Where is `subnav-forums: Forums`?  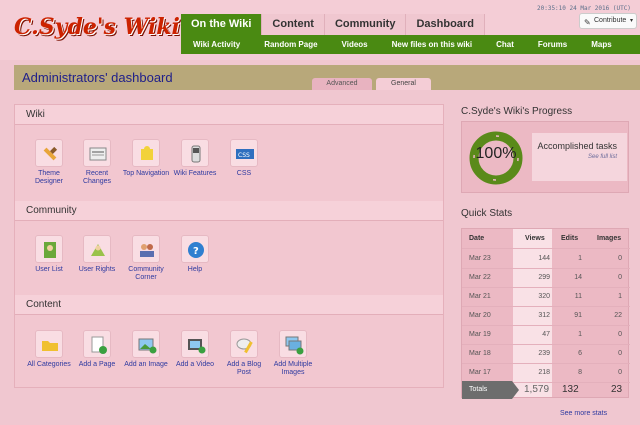
subnav-forums: Forums is located at coordinates (552, 44).